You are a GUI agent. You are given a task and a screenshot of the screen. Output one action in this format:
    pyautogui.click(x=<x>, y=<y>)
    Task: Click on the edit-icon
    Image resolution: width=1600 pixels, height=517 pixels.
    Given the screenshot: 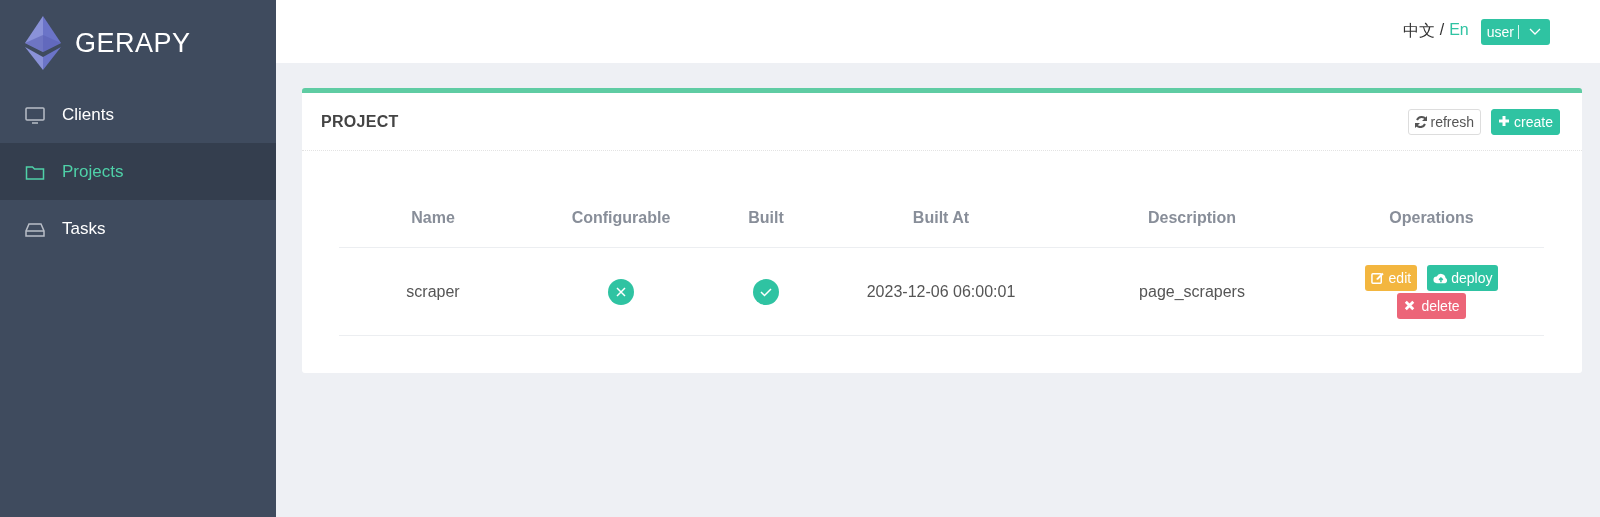 What is the action you would take?
    pyautogui.click(x=1377, y=277)
    